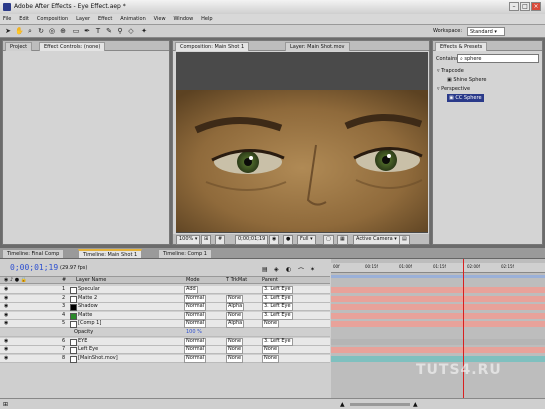  Describe the element at coordinates (165, 298) in the screenshot. I see `layer-row: ◉ 2 Matte 2 Normal None 3. Left Eye` at that location.